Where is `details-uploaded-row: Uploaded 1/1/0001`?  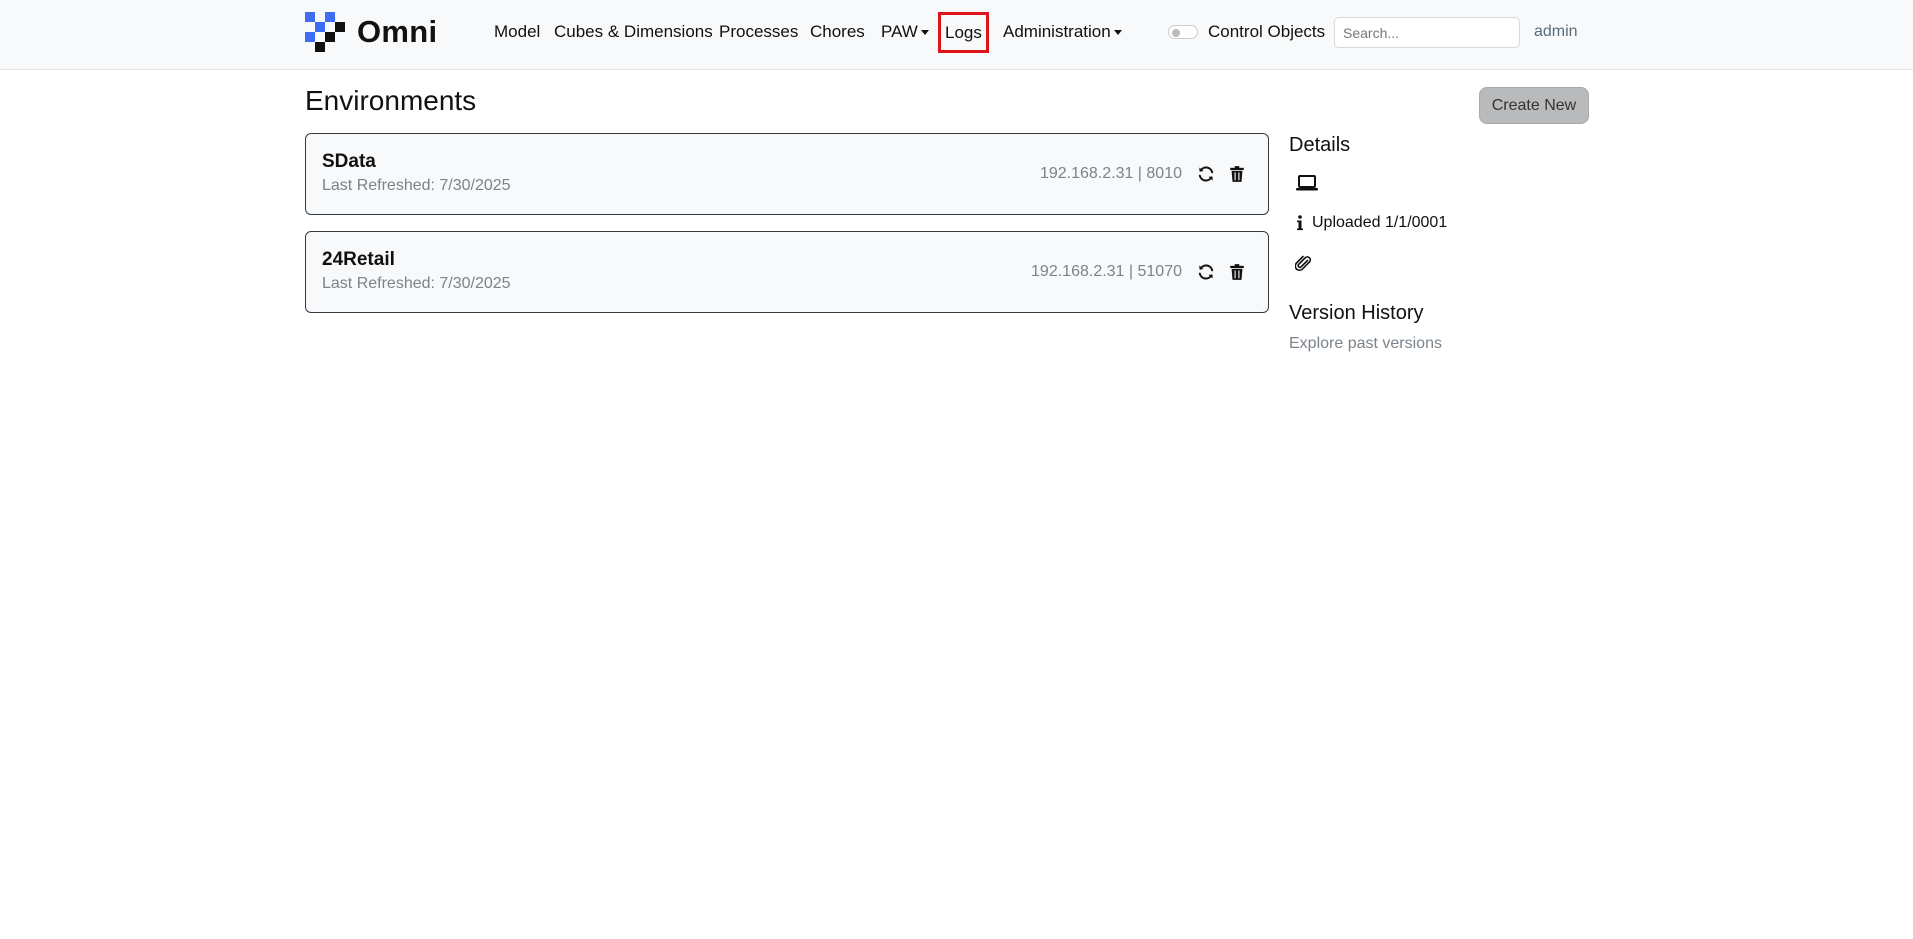
details-uploaded-row: Uploaded 1/1/0001 is located at coordinates (1371, 223).